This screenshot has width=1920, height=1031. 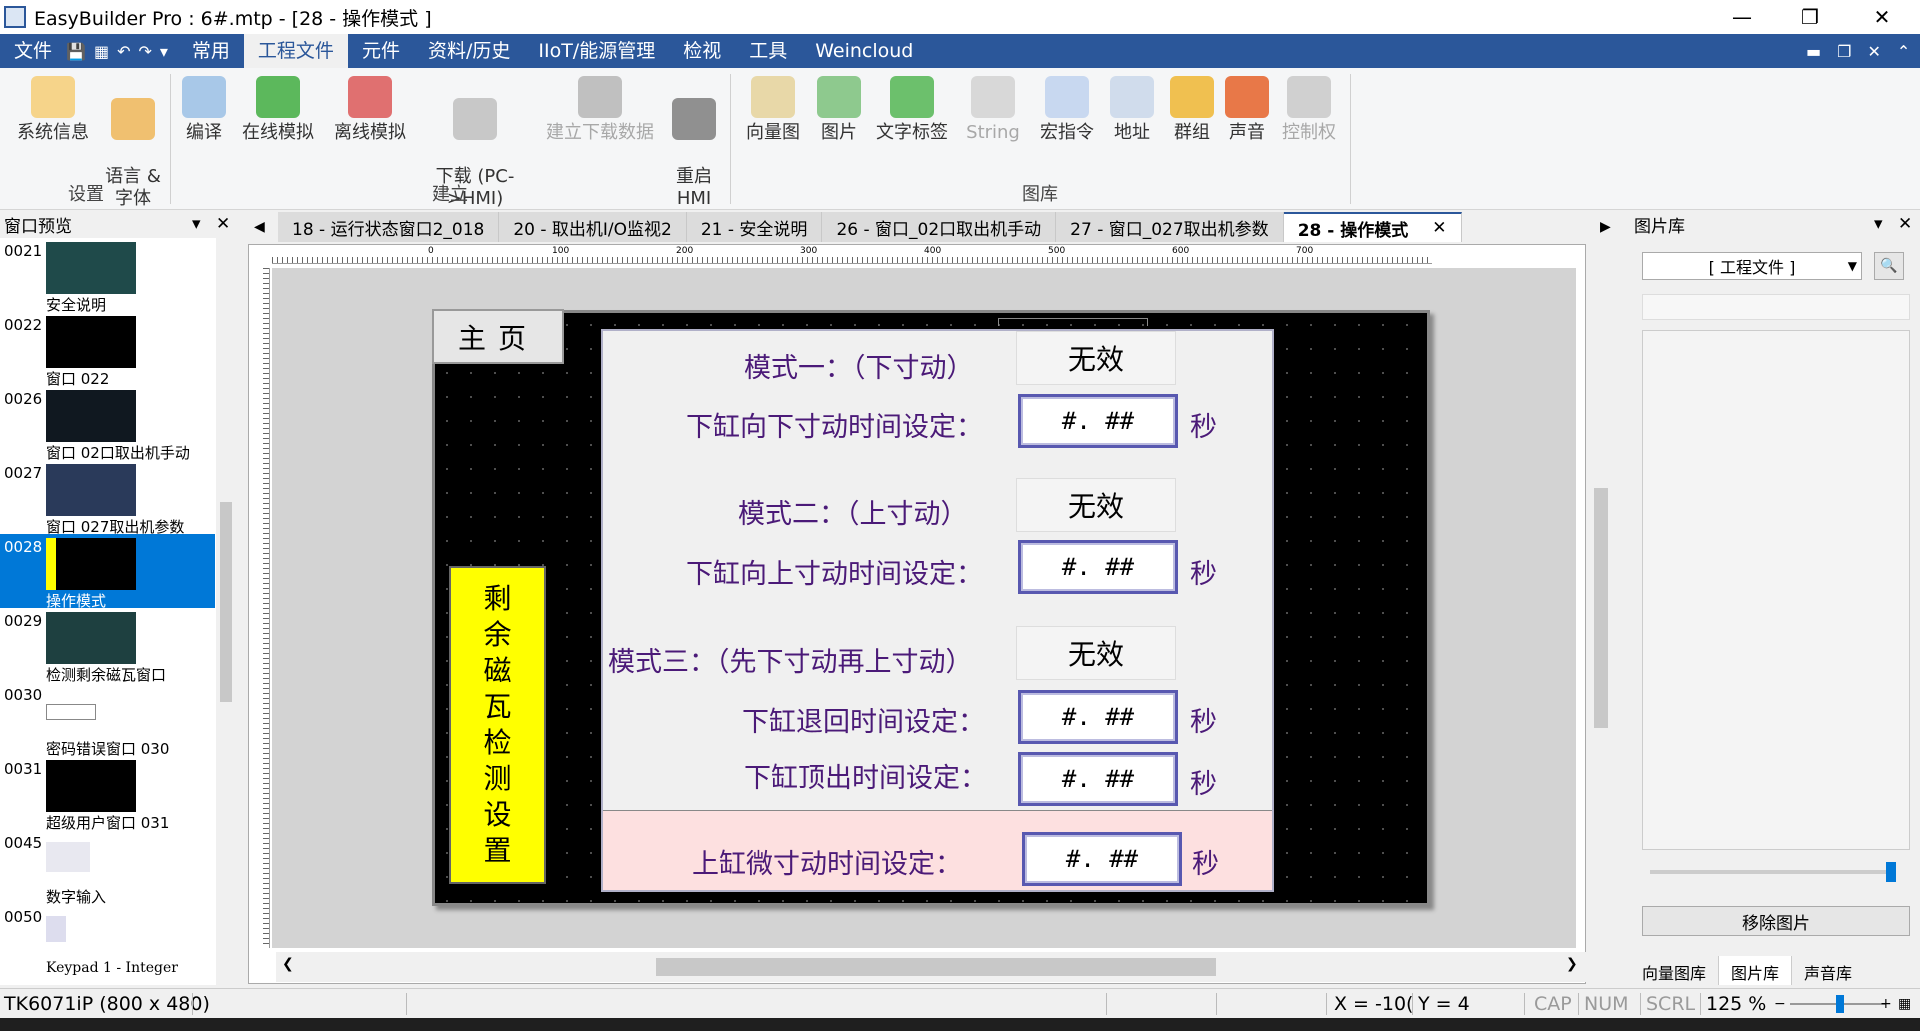 What do you see at coordinates (1828, 970) in the screenshot?
I see `tab-sound-library: 声音库` at bounding box center [1828, 970].